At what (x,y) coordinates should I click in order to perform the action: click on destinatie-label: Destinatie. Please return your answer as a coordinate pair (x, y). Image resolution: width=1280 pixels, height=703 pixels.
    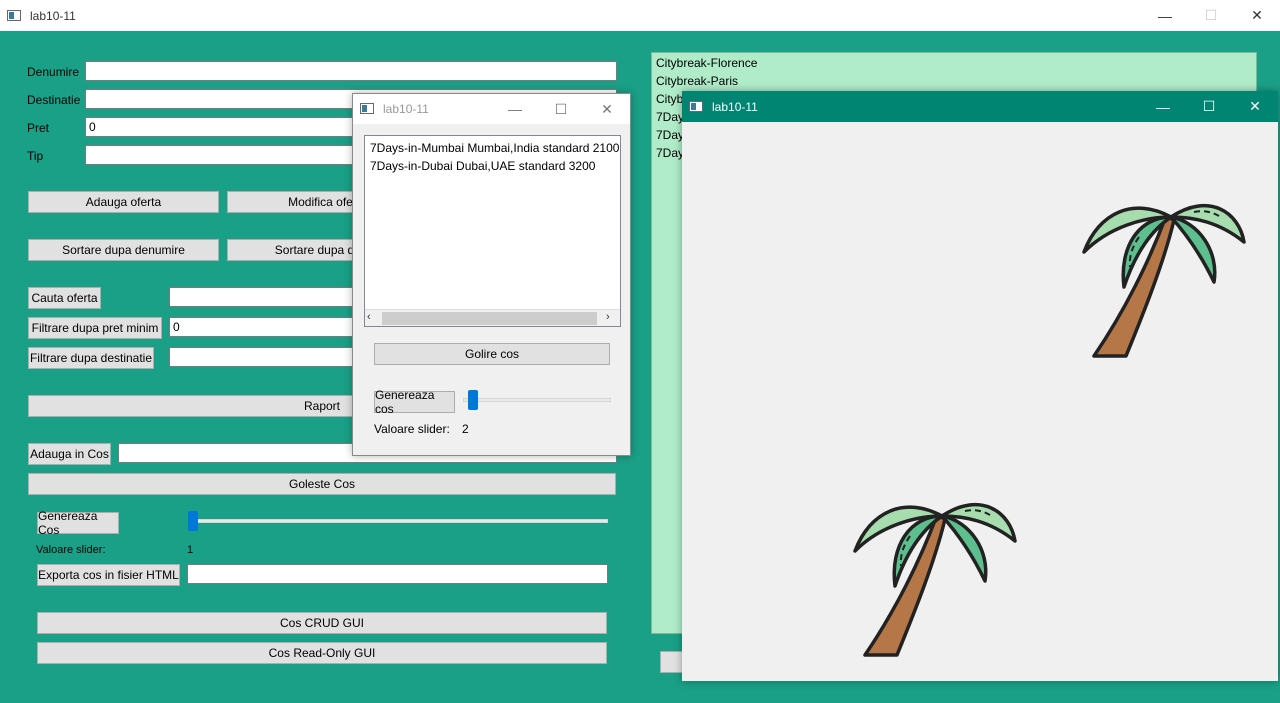
    Looking at the image, I should click on (54, 100).